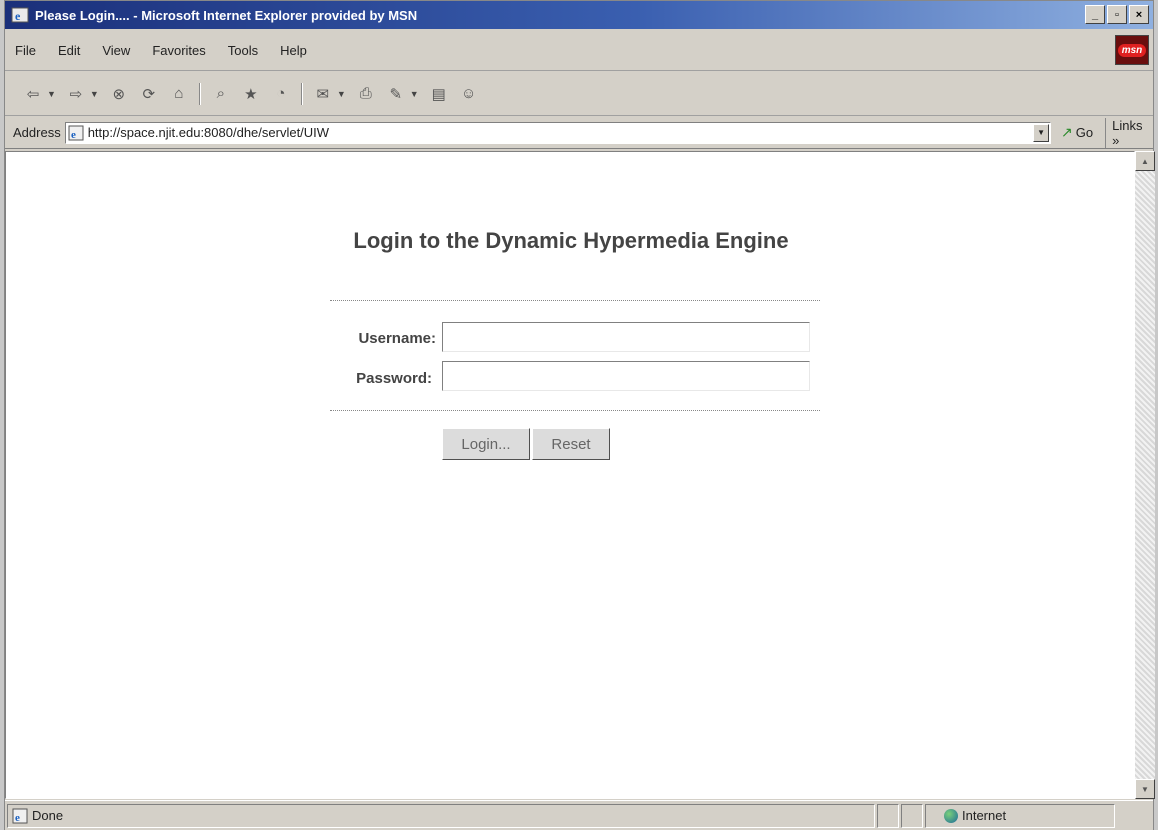 This screenshot has height=830, width=1158. I want to click on page-icon: e, so click(76, 133).